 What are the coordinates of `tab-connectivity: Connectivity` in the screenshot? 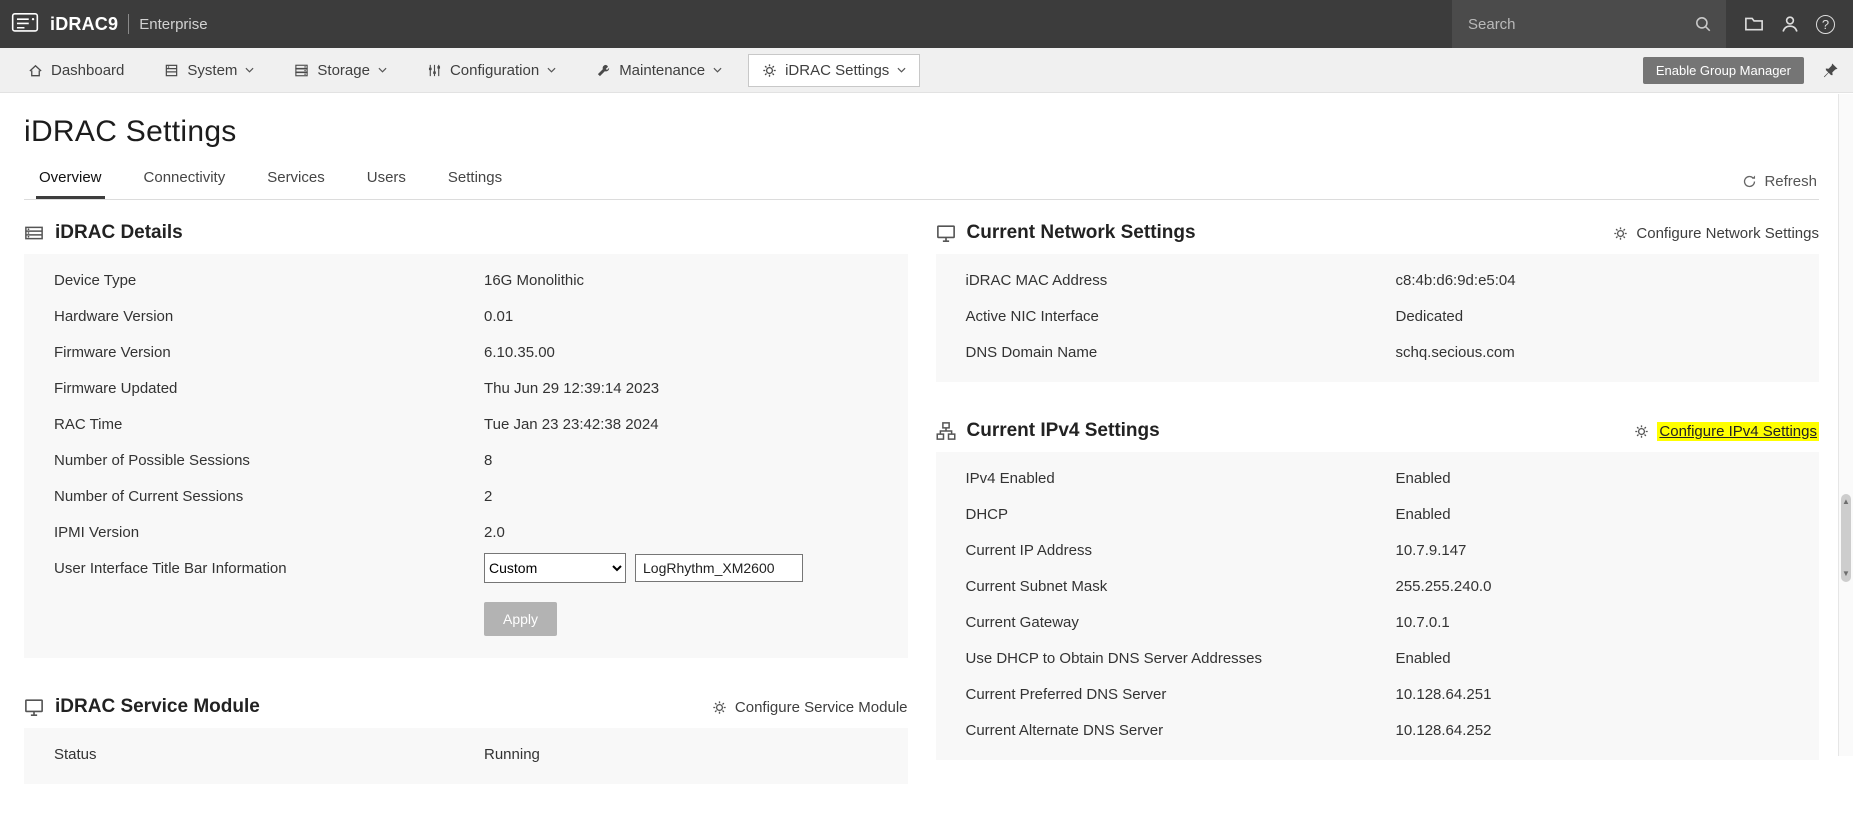 It's located at (185, 180).